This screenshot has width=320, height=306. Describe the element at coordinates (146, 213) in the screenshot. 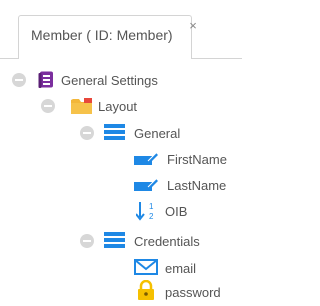

I see `numeric-sort-icon: 1 2` at that location.